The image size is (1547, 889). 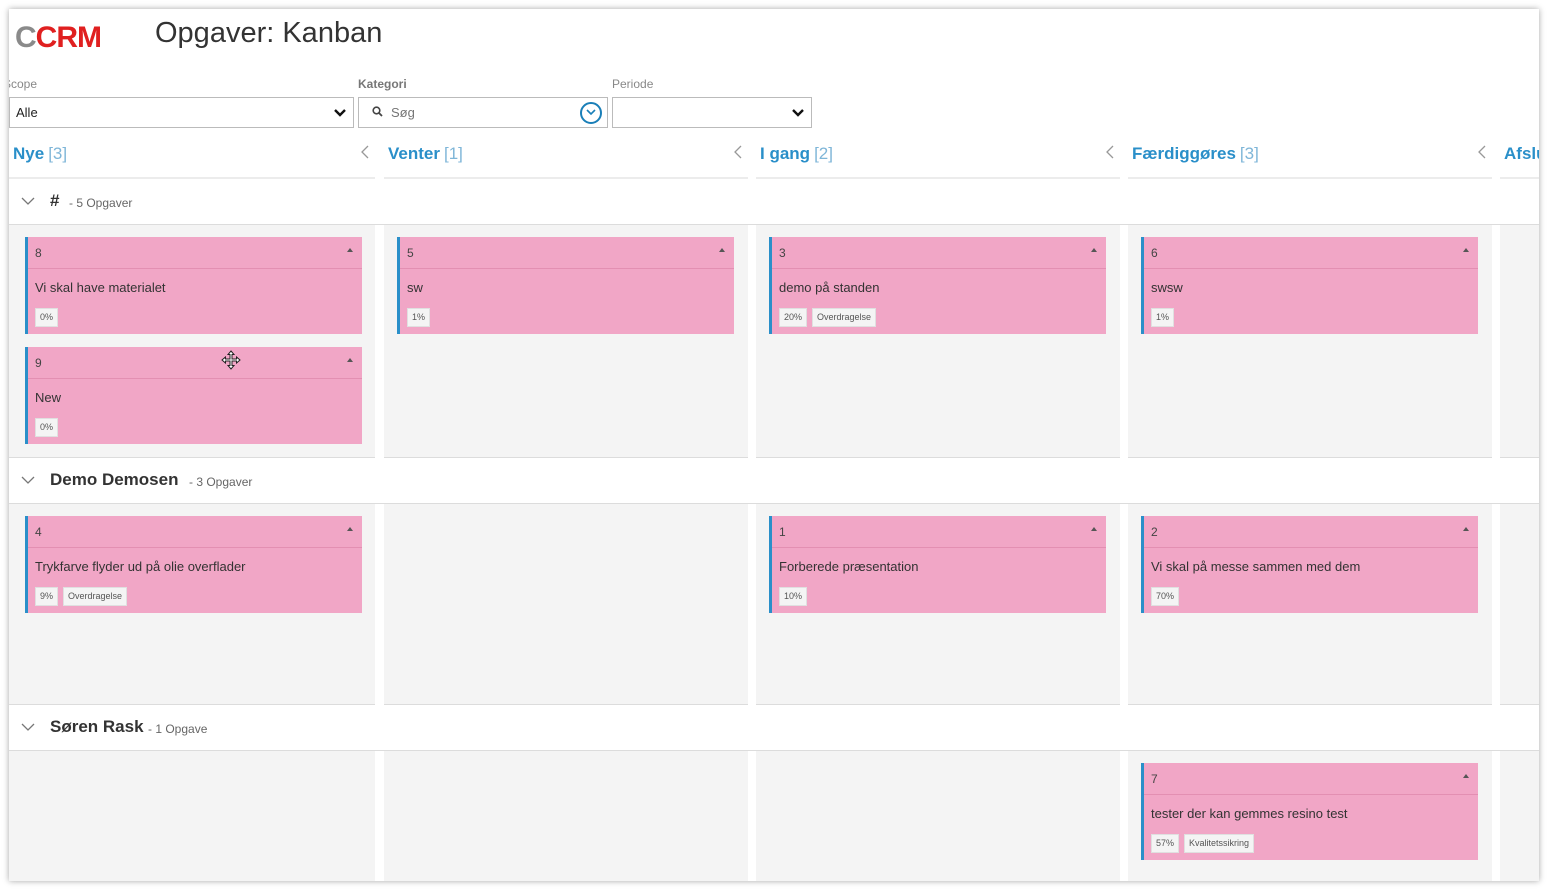 What do you see at coordinates (1219, 843) in the screenshot?
I see `category-badge: Kvalitetssikring` at bounding box center [1219, 843].